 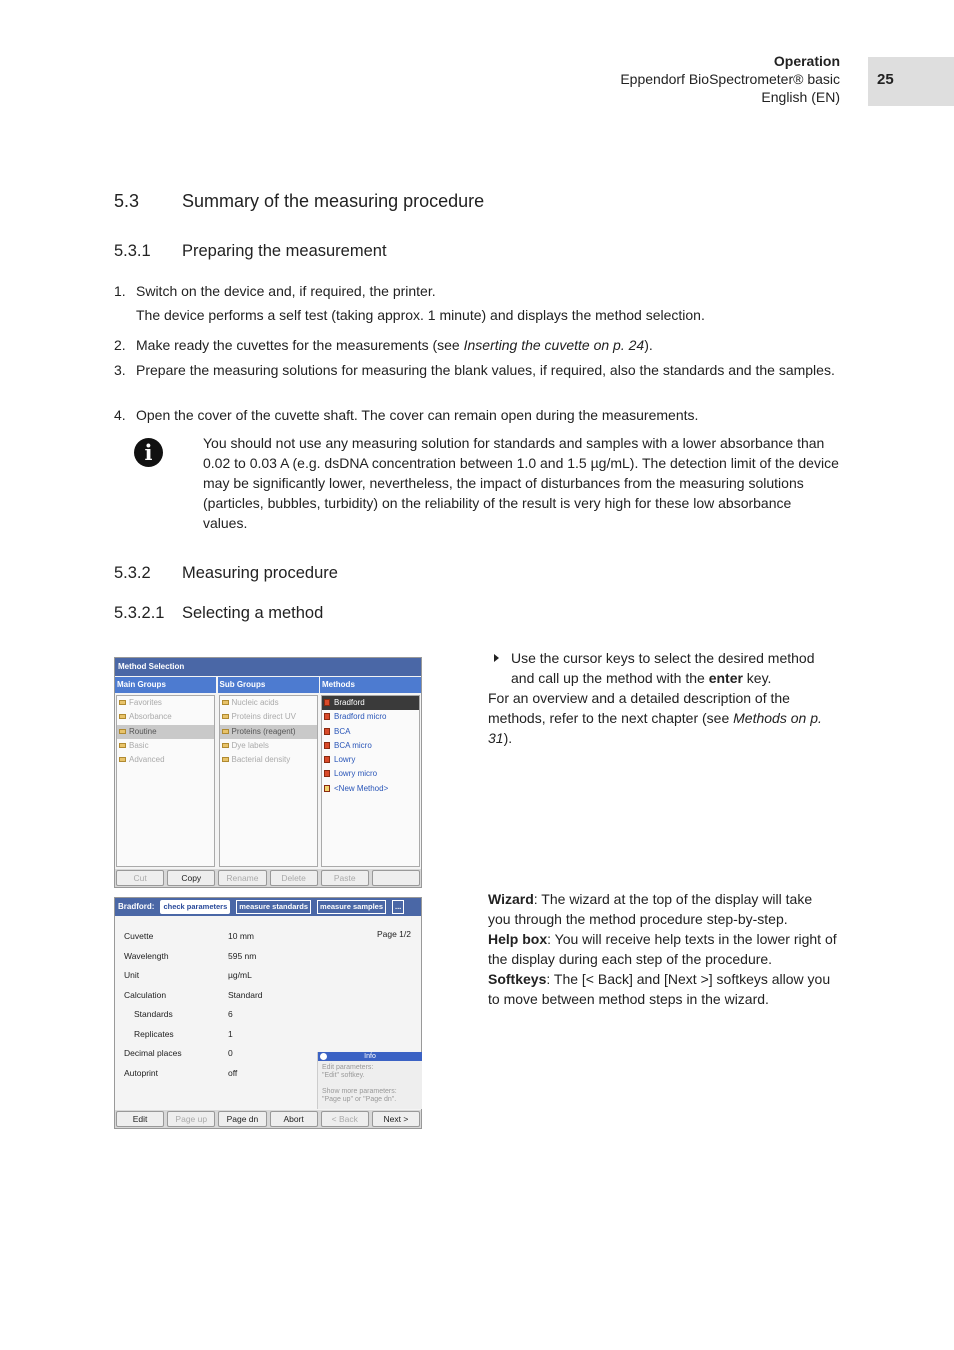 What do you see at coordinates (360, 717) in the screenshot?
I see `list-item-label: Bradford micro` at bounding box center [360, 717].